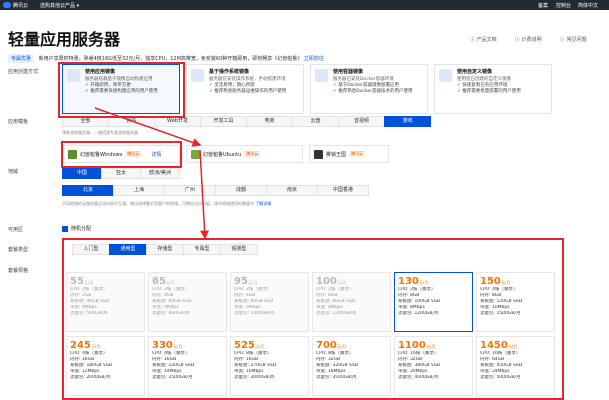  What do you see at coordinates (588, 5) in the screenshot?
I see `nav-language: 简体中文` at bounding box center [588, 5].